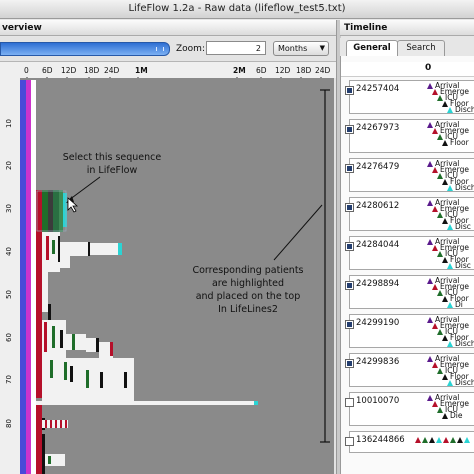 The image size is (474, 474). What do you see at coordinates (301, 48) in the screenshot?
I see `time-unit-dropdown: Months ▼` at bounding box center [301, 48].